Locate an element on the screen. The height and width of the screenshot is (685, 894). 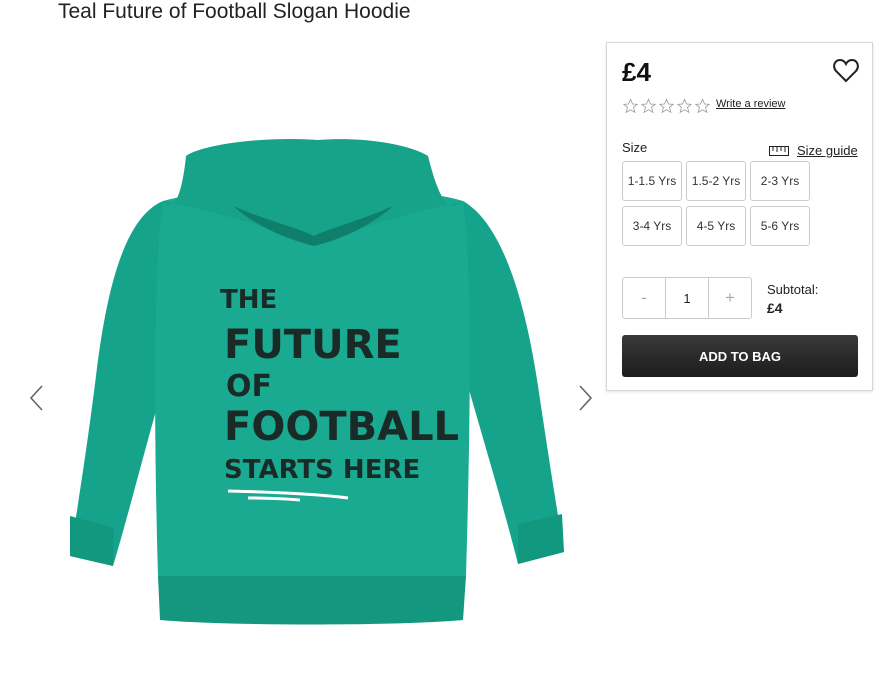
price: £4 is located at coordinates (636, 72).